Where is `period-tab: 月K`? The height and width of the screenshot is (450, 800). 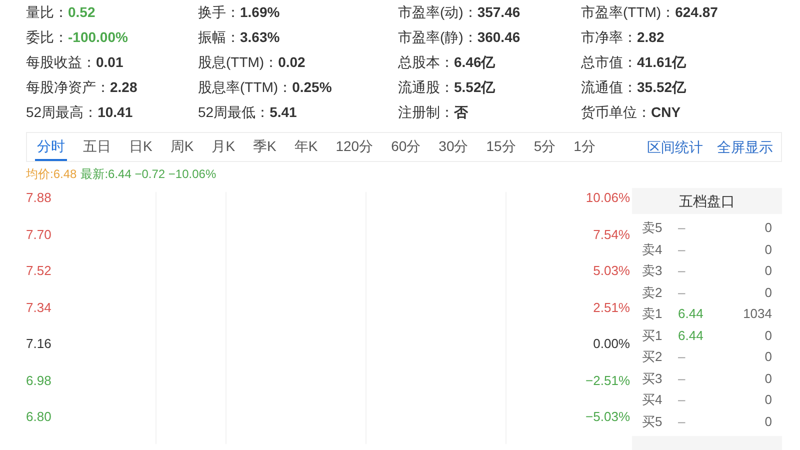 period-tab: 月K is located at coordinates (224, 147).